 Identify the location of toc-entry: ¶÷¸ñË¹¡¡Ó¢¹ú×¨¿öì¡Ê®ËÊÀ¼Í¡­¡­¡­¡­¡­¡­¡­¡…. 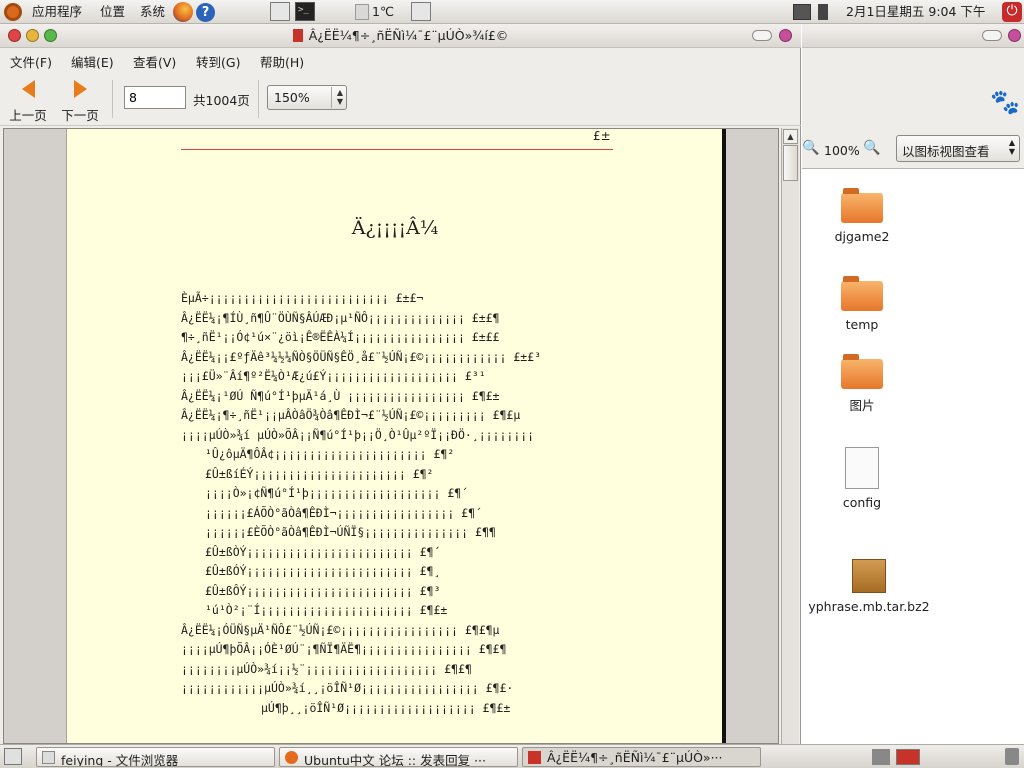
(340, 337).